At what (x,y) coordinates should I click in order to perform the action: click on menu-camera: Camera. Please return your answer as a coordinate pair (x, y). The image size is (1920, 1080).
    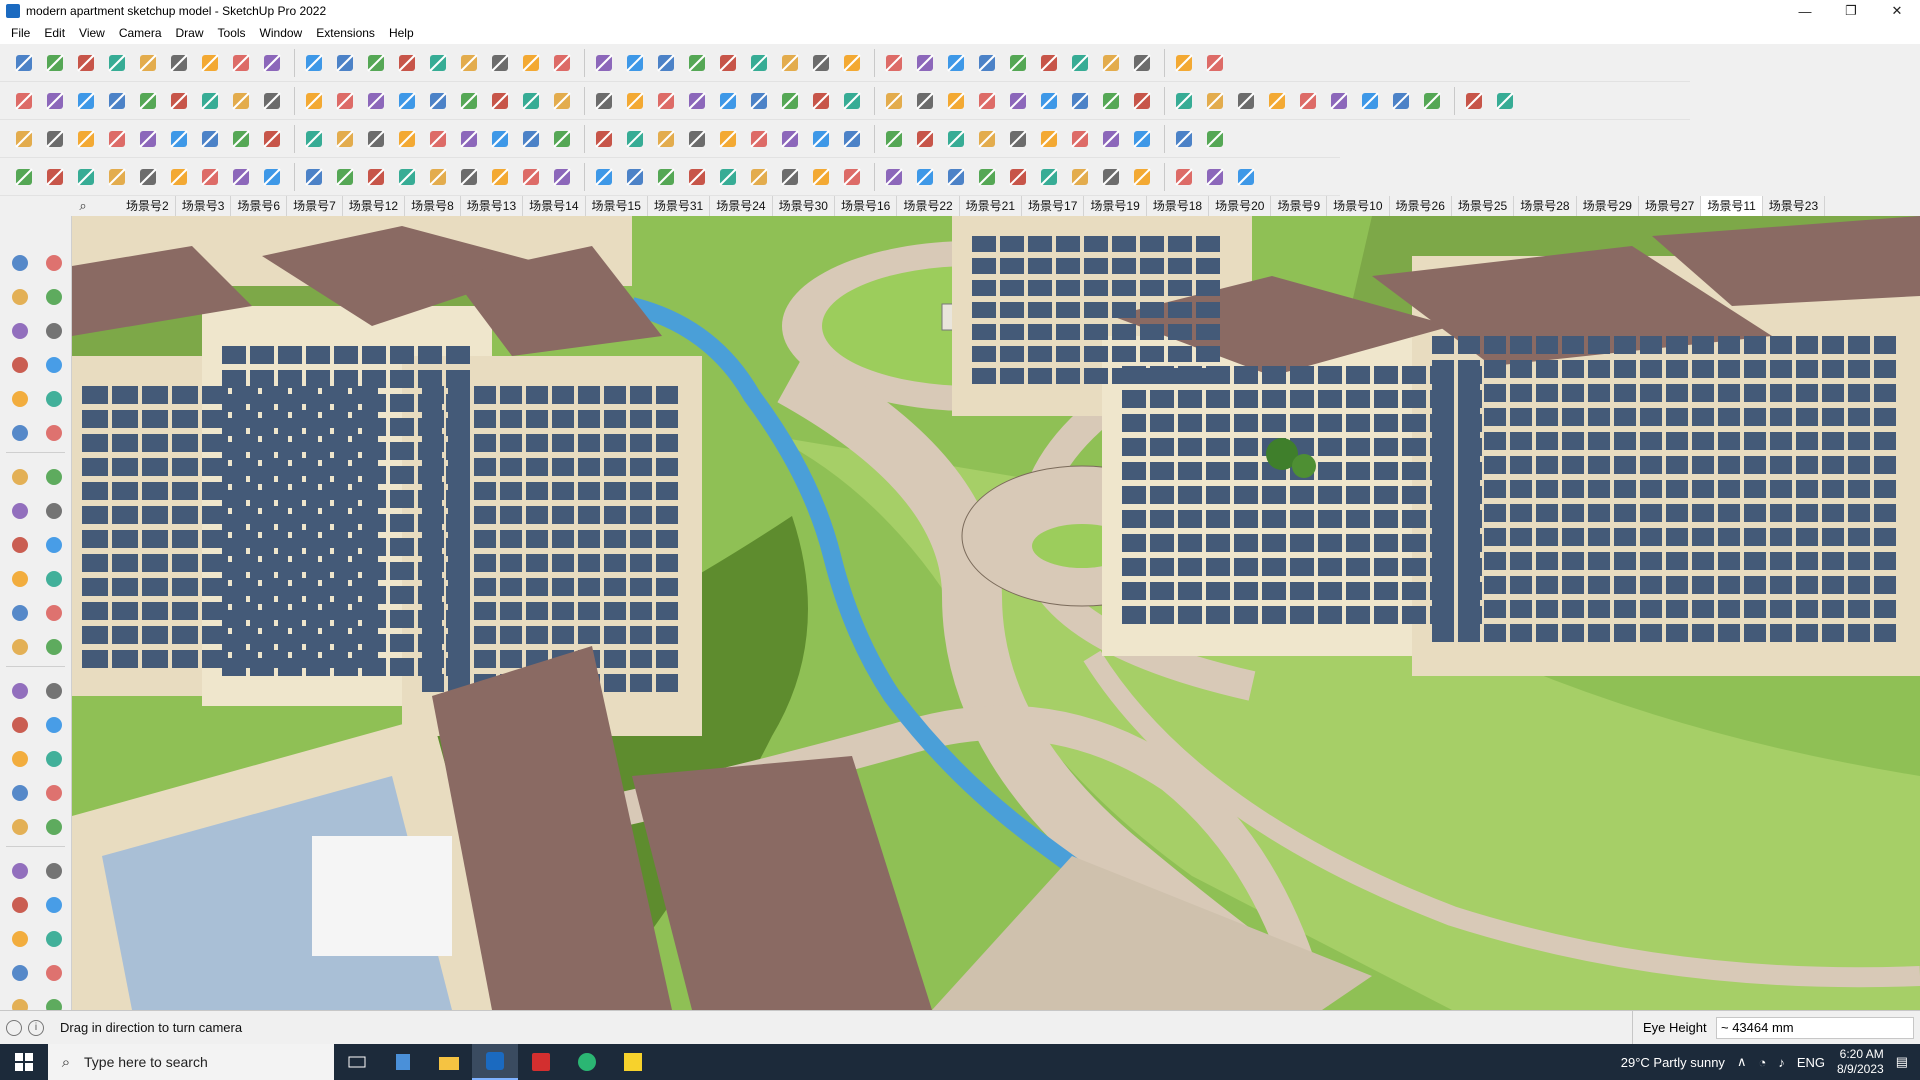
    Looking at the image, I should click on (140, 33).